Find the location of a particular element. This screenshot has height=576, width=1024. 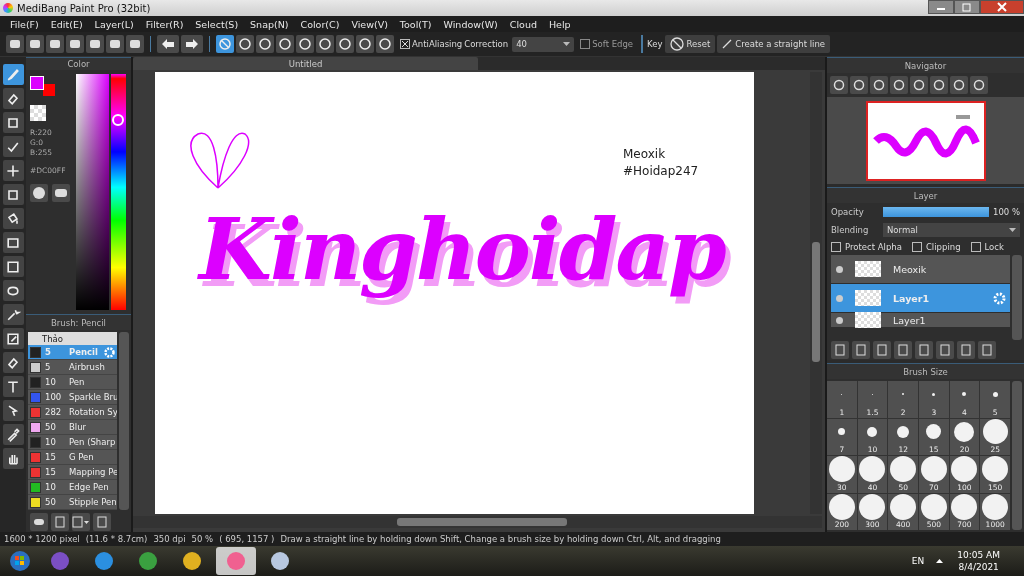

panel-title: Navigator is located at coordinates (925, 65).